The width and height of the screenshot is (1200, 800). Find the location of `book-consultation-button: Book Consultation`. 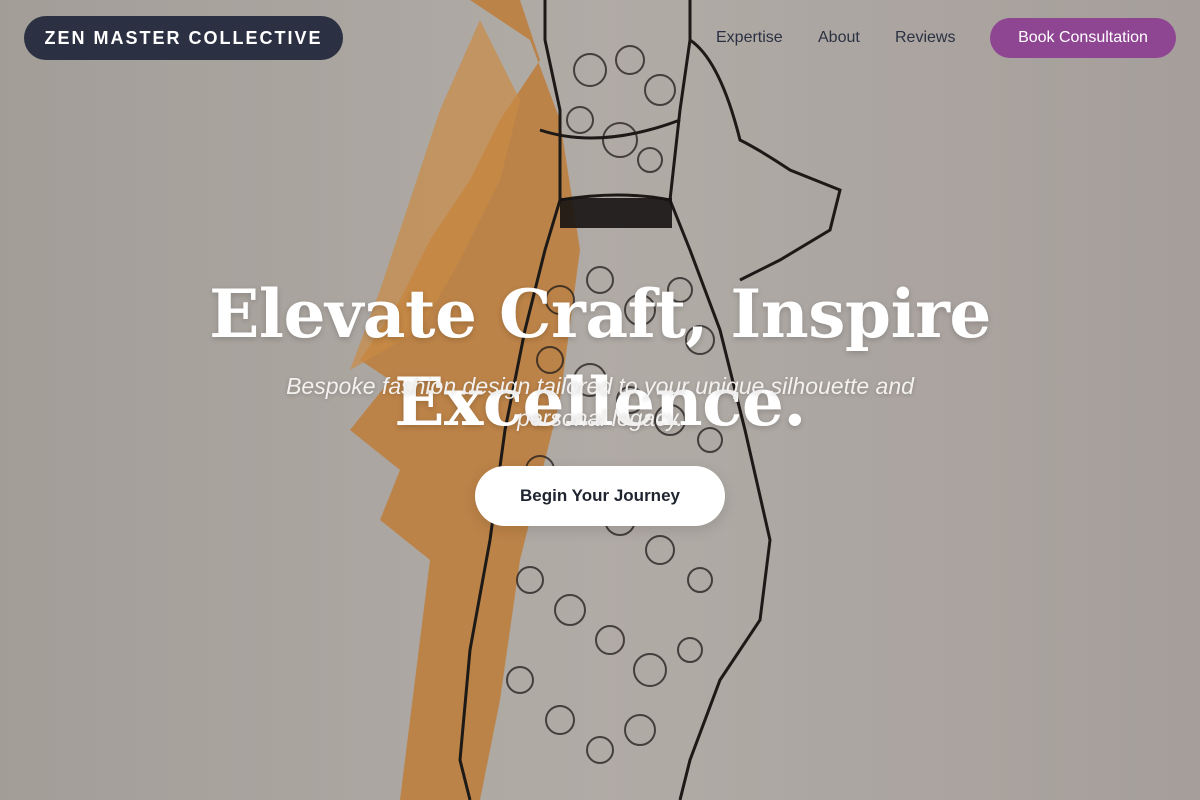

book-consultation-button: Book Consultation is located at coordinates (1083, 38).